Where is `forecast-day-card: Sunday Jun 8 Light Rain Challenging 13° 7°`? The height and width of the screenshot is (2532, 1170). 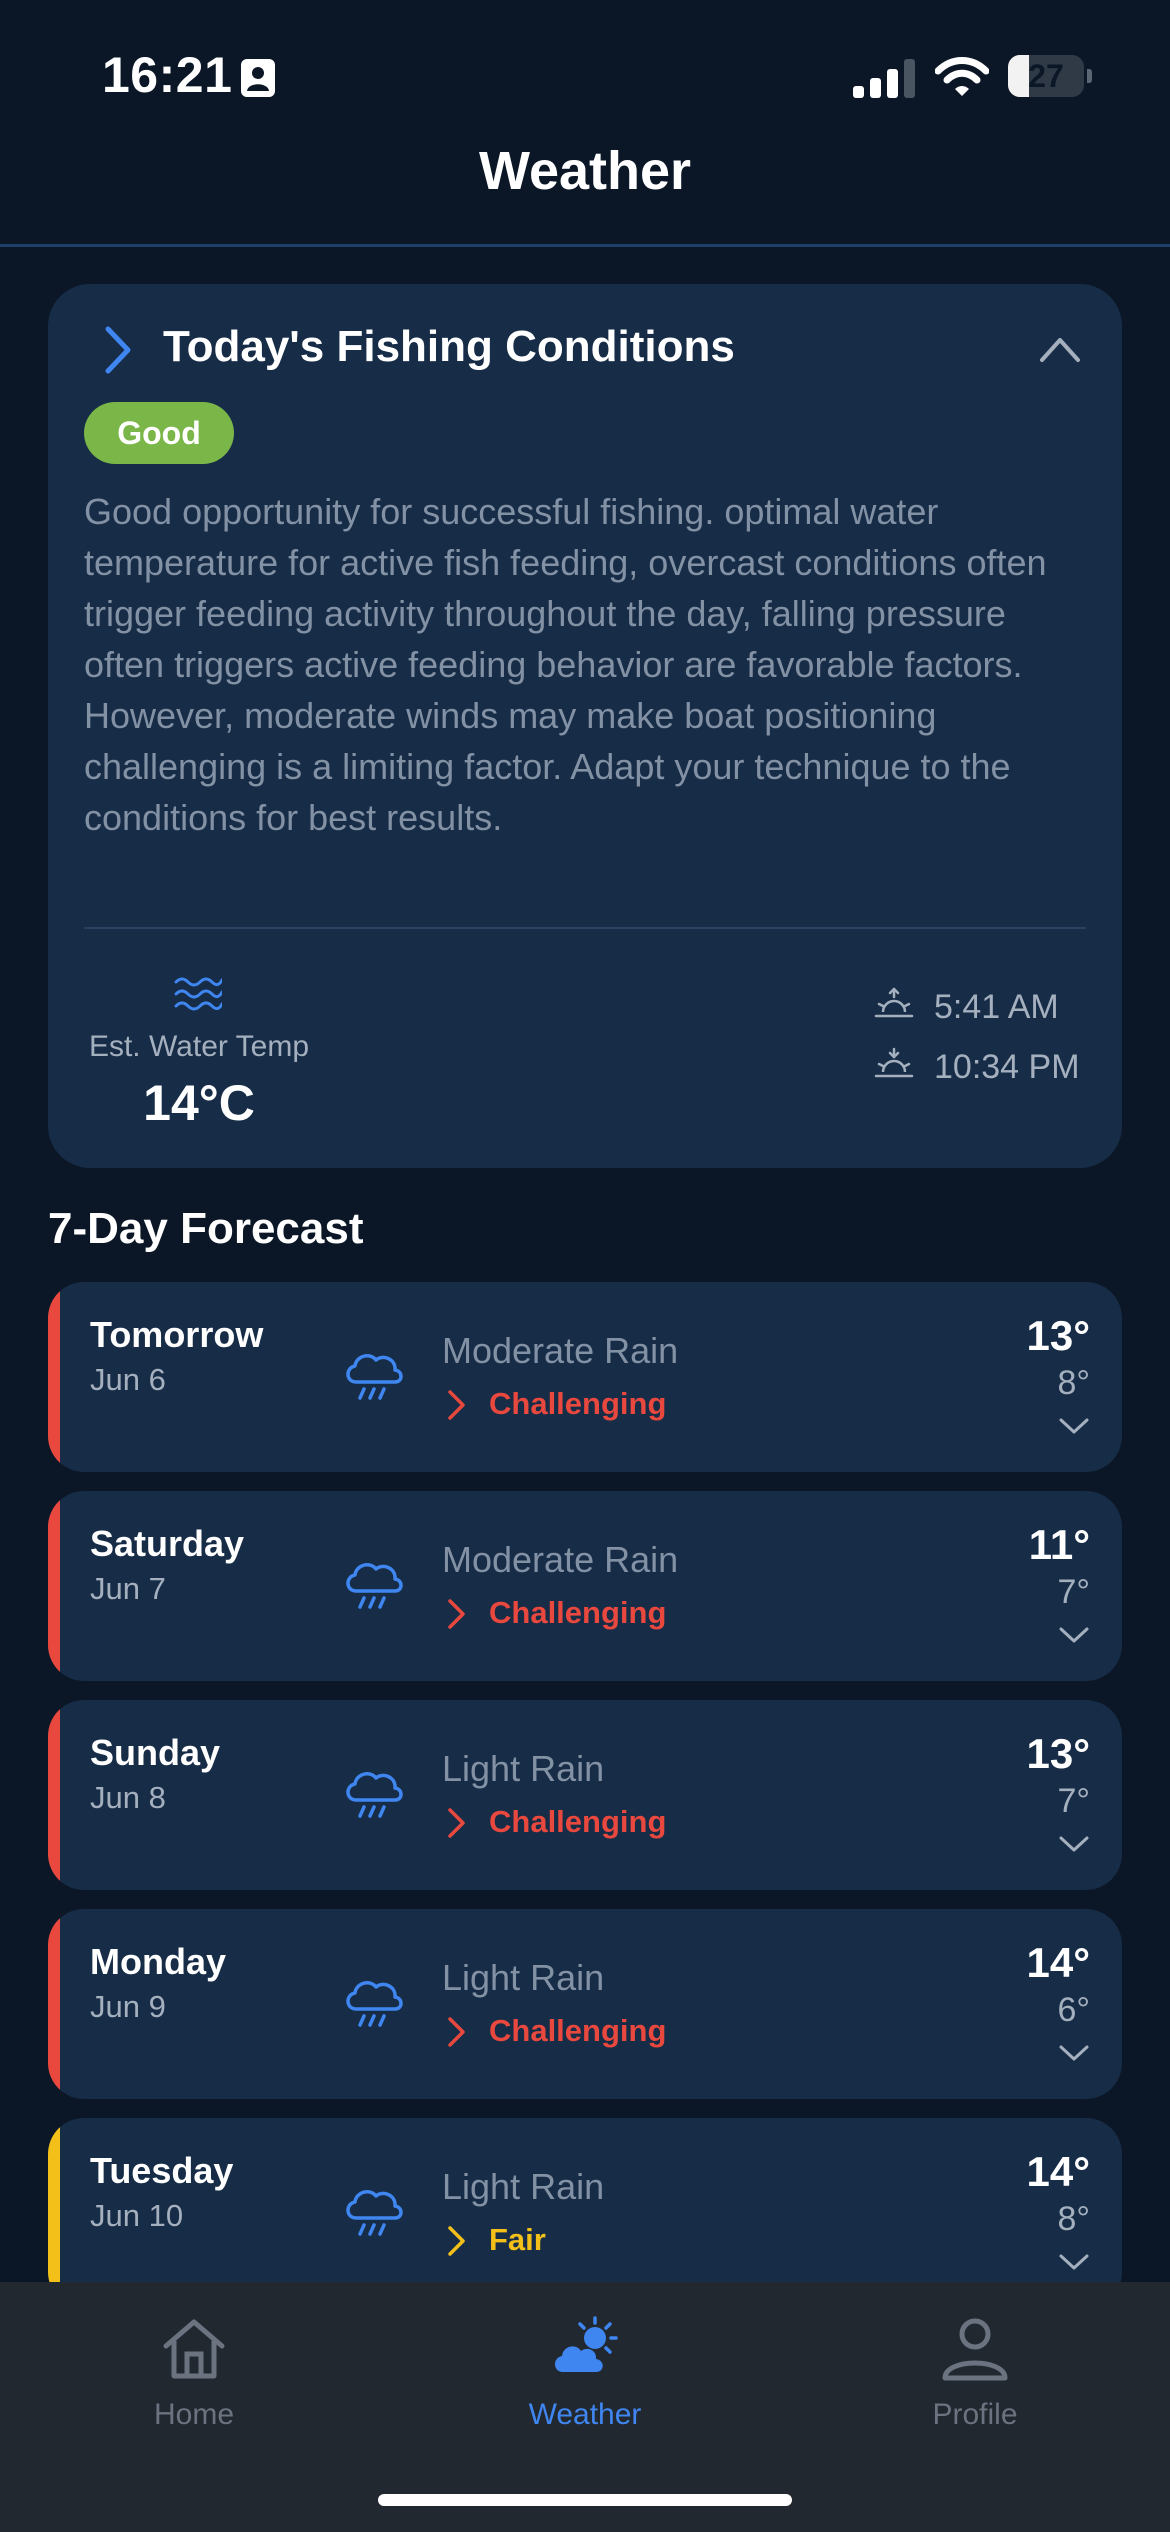 forecast-day-card: Sunday Jun 8 Light Rain Challenging 13° 7° is located at coordinates (585, 1795).